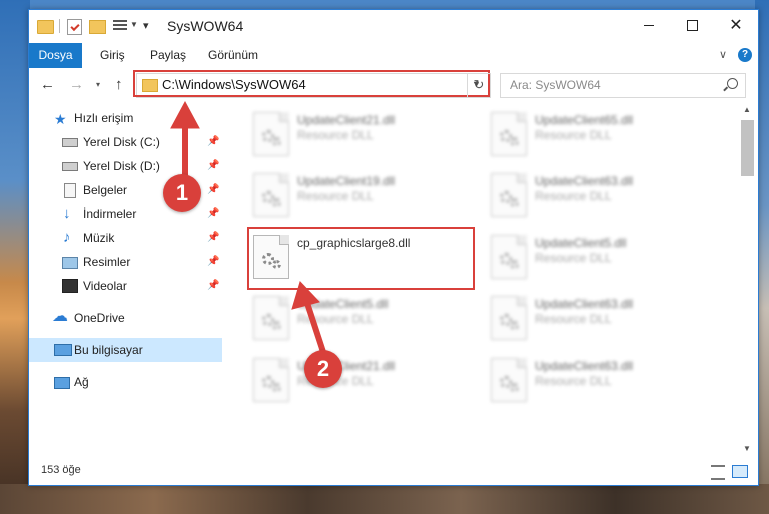 This screenshot has height=514, width=769. Describe the element at coordinates (125, 238) in the screenshot. I see `sidebar-item-music: ♪ Müzik 📌` at that location.